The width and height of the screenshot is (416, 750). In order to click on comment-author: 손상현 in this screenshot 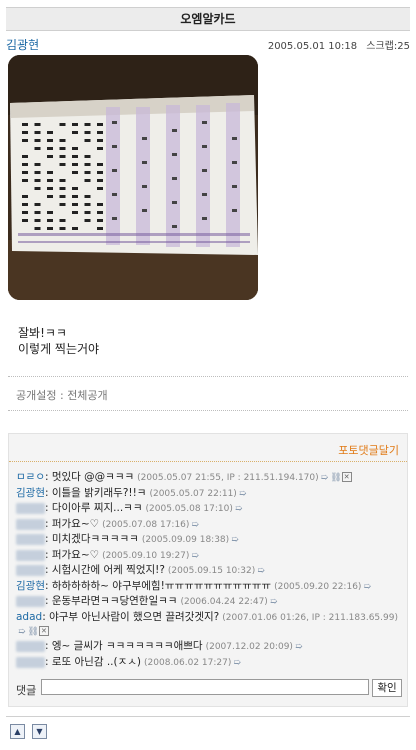, I will do `click(30, 646)`.